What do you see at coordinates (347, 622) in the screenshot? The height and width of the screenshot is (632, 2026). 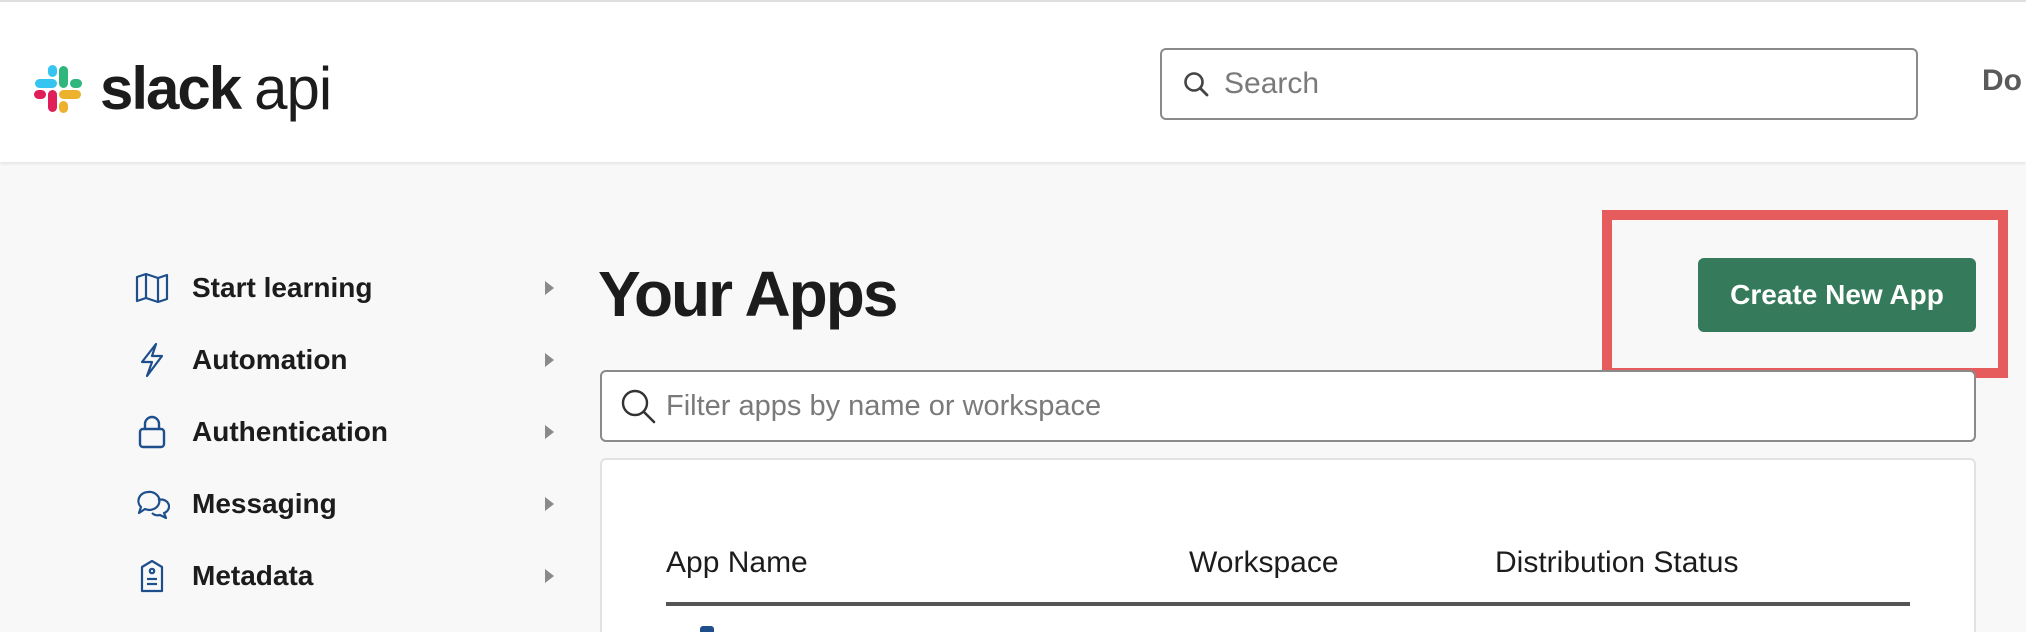 I see `sidebar-item-partial` at bounding box center [347, 622].